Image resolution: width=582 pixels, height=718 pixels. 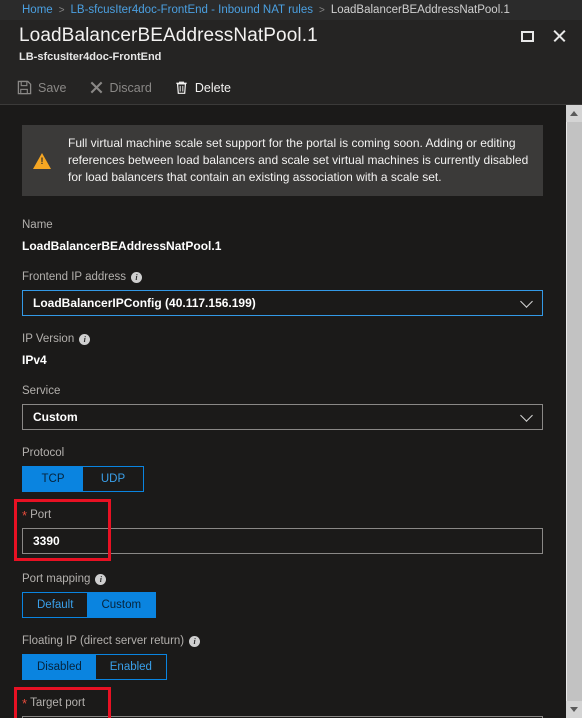 I want to click on discard-icon, so click(x=96, y=87).